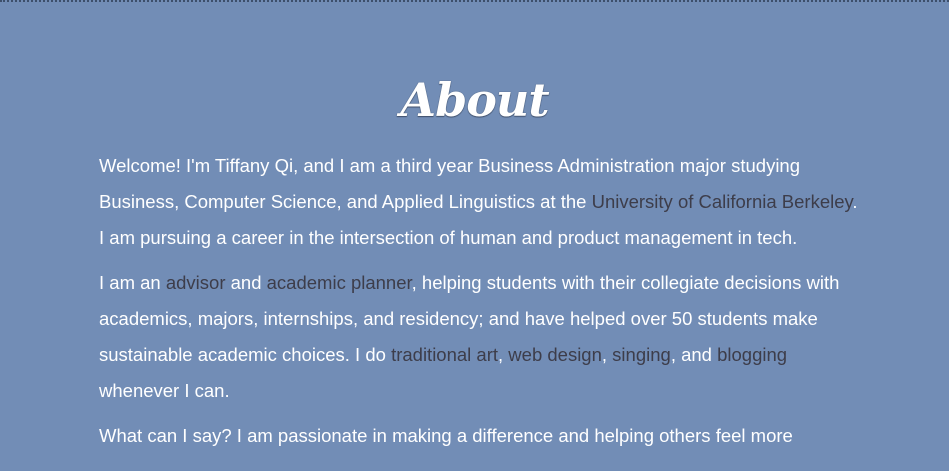  What do you see at coordinates (196, 282) in the screenshot?
I see `advisor-link: advisor` at bounding box center [196, 282].